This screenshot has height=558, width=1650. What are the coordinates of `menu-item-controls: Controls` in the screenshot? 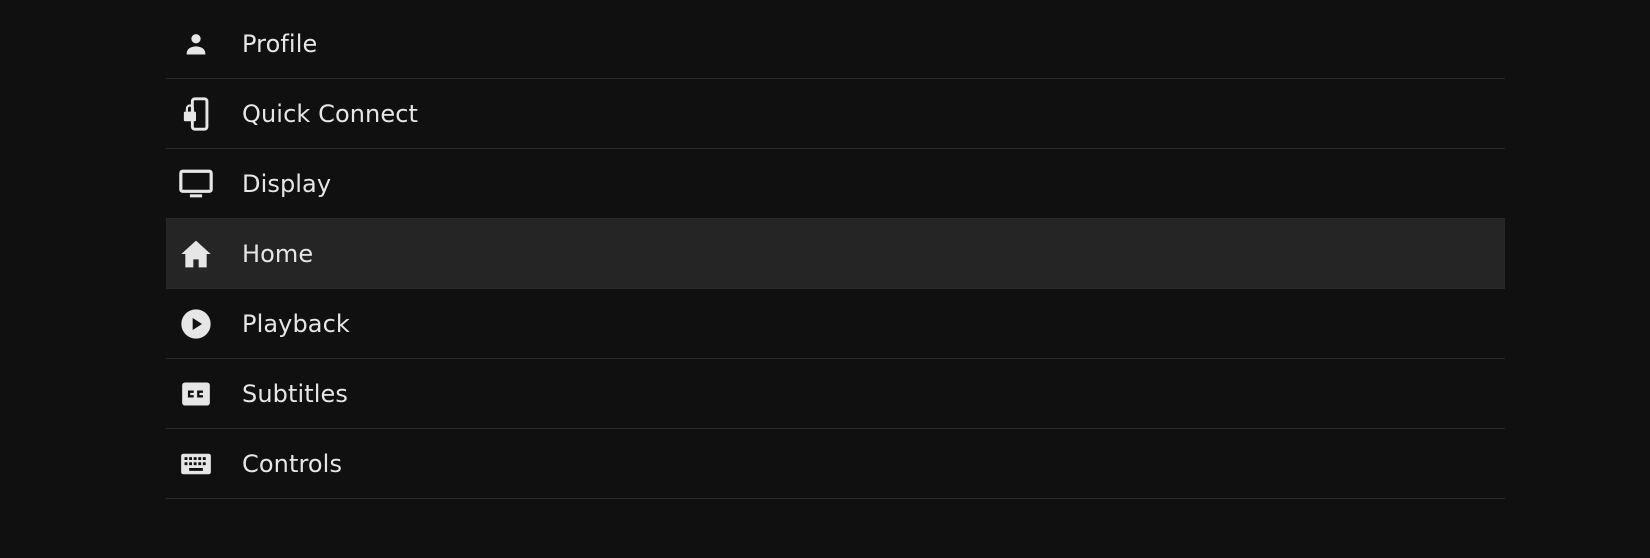 It's located at (835, 464).